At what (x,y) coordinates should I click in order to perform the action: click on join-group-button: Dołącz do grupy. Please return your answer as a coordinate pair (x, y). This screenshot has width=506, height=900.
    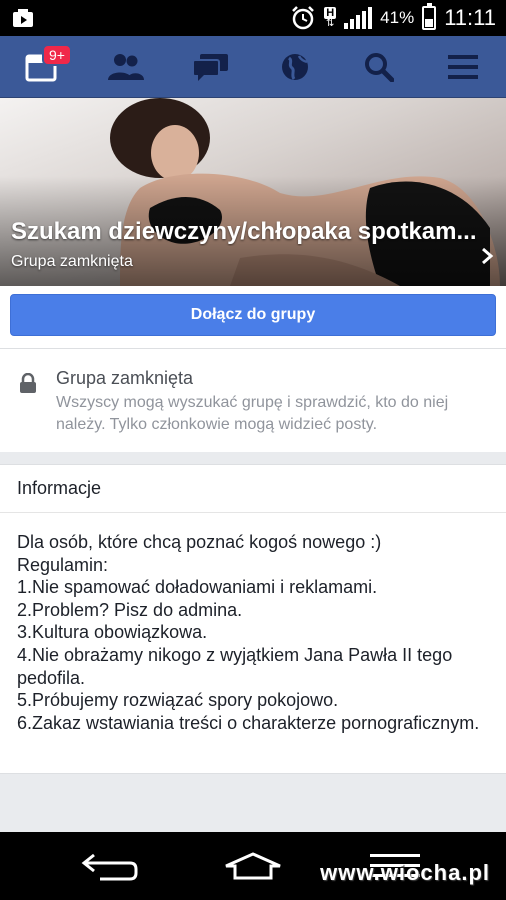
    Looking at the image, I should click on (253, 315).